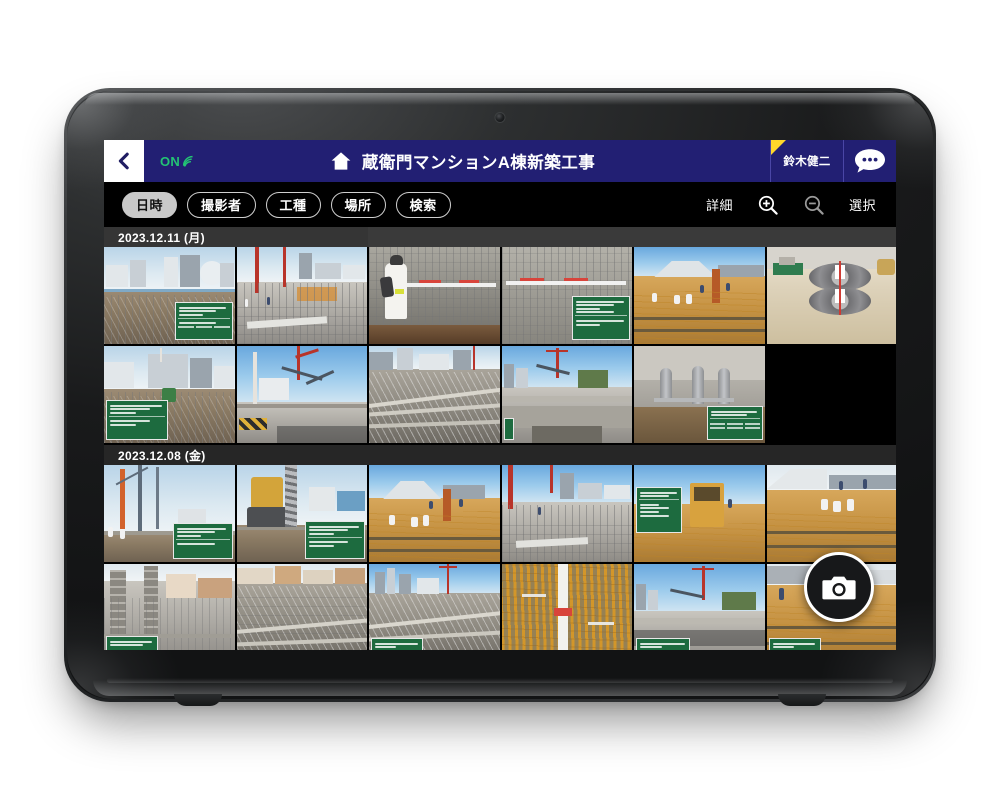 The height and width of the screenshot is (808, 1000). I want to click on detail-button: 詳細, so click(719, 204).